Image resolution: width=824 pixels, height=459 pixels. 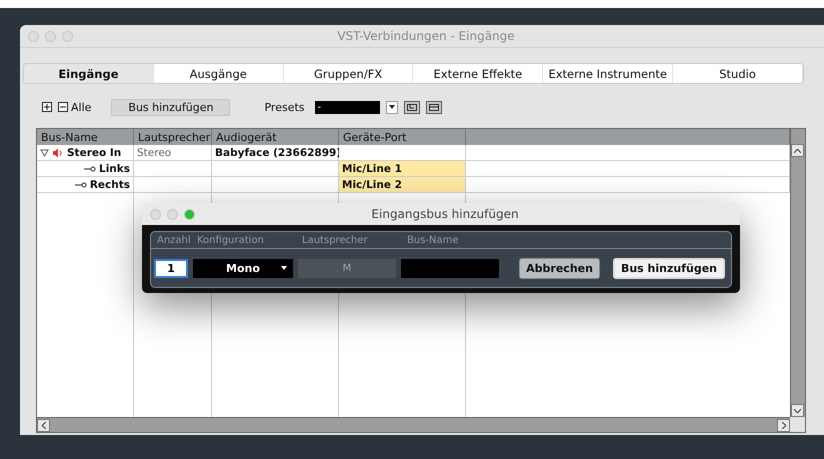 I want to click on configuration-select: Mono, so click(x=243, y=268).